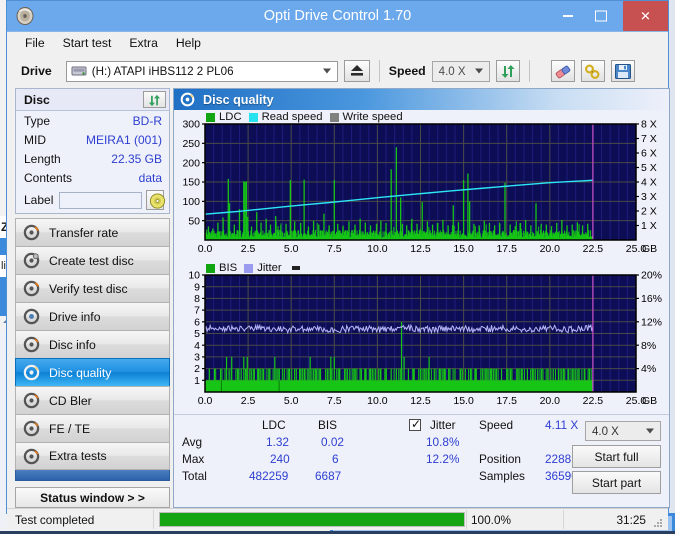  I want to click on sidebar-label: Drive info, so click(75, 316).